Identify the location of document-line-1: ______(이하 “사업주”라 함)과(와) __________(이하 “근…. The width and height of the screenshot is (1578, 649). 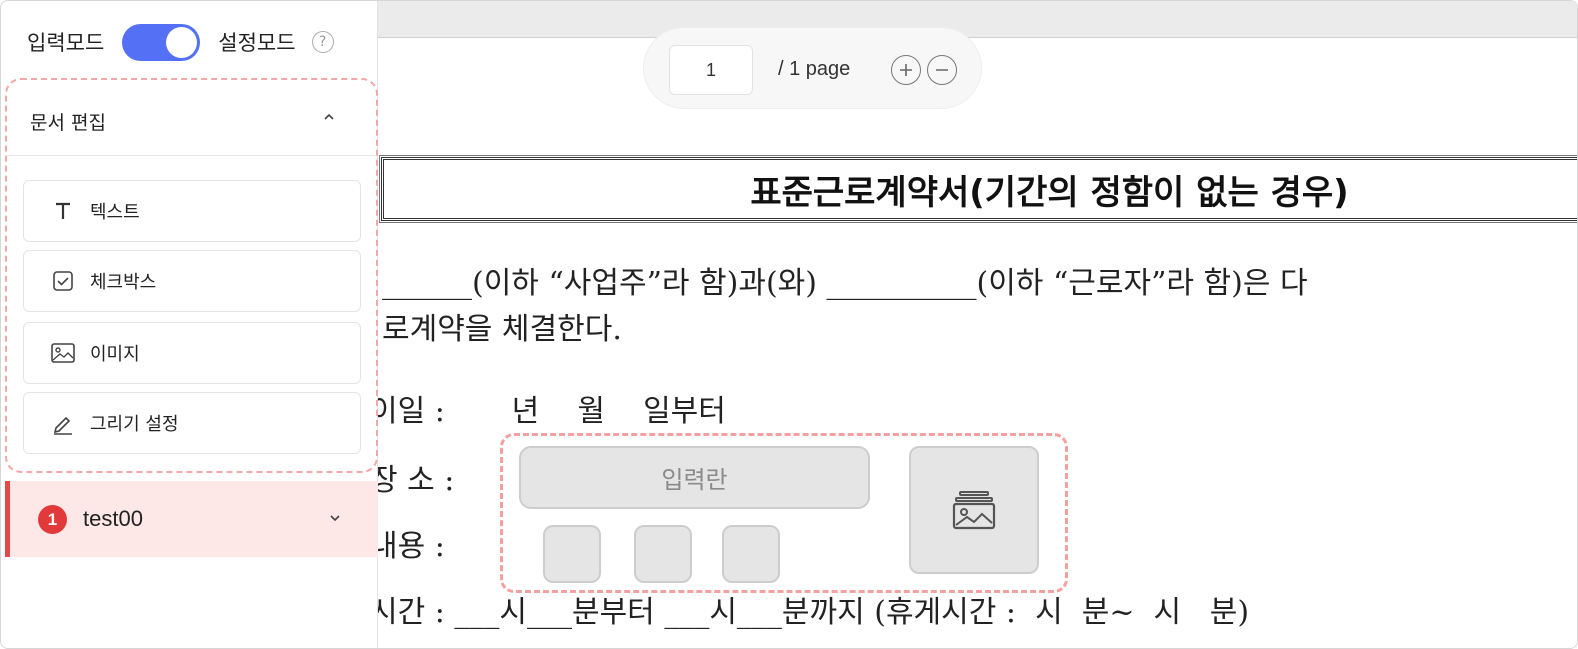
(845, 283).